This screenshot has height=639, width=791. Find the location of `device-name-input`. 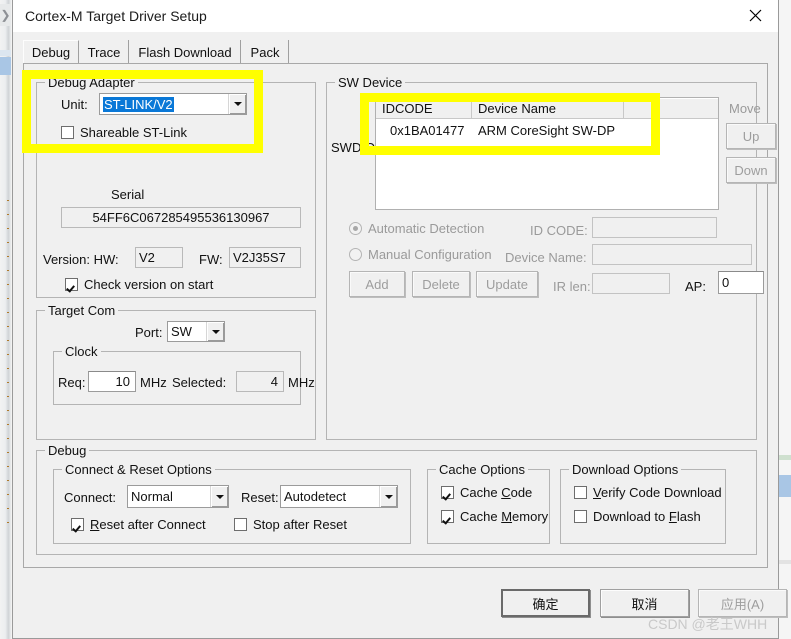

device-name-input is located at coordinates (672, 254).